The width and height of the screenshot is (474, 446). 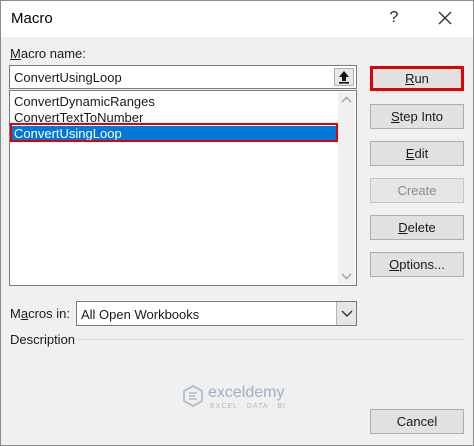 I want to click on help-button: ?, so click(x=394, y=18).